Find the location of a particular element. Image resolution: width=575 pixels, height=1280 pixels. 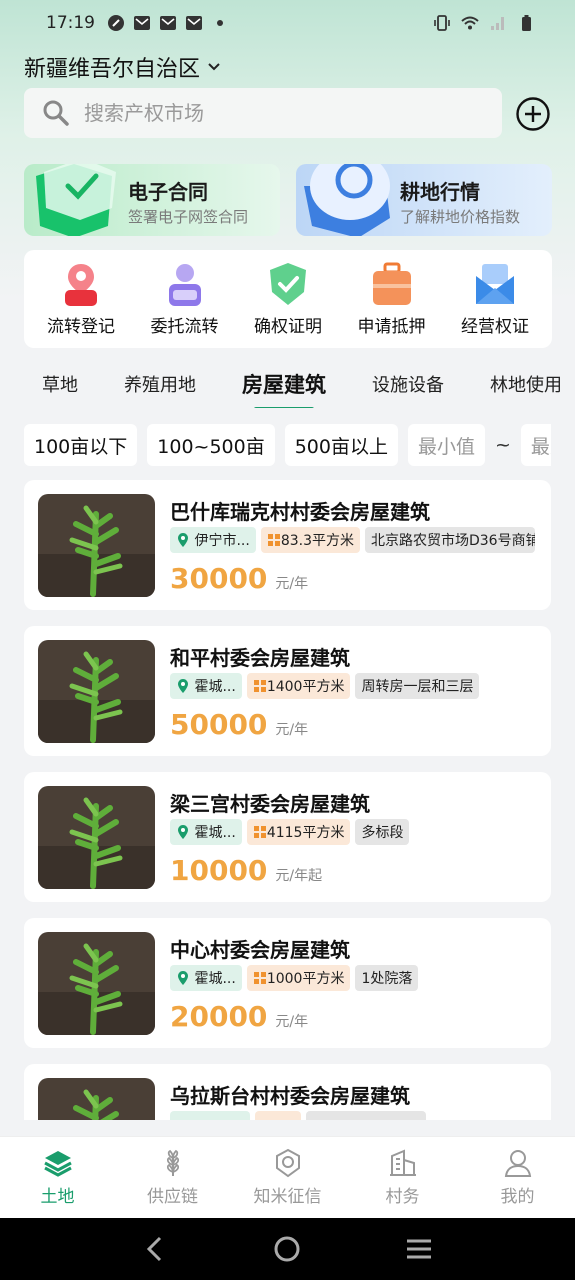

region-selector: 新疆维吾尔自治区 is located at coordinates (123, 67).